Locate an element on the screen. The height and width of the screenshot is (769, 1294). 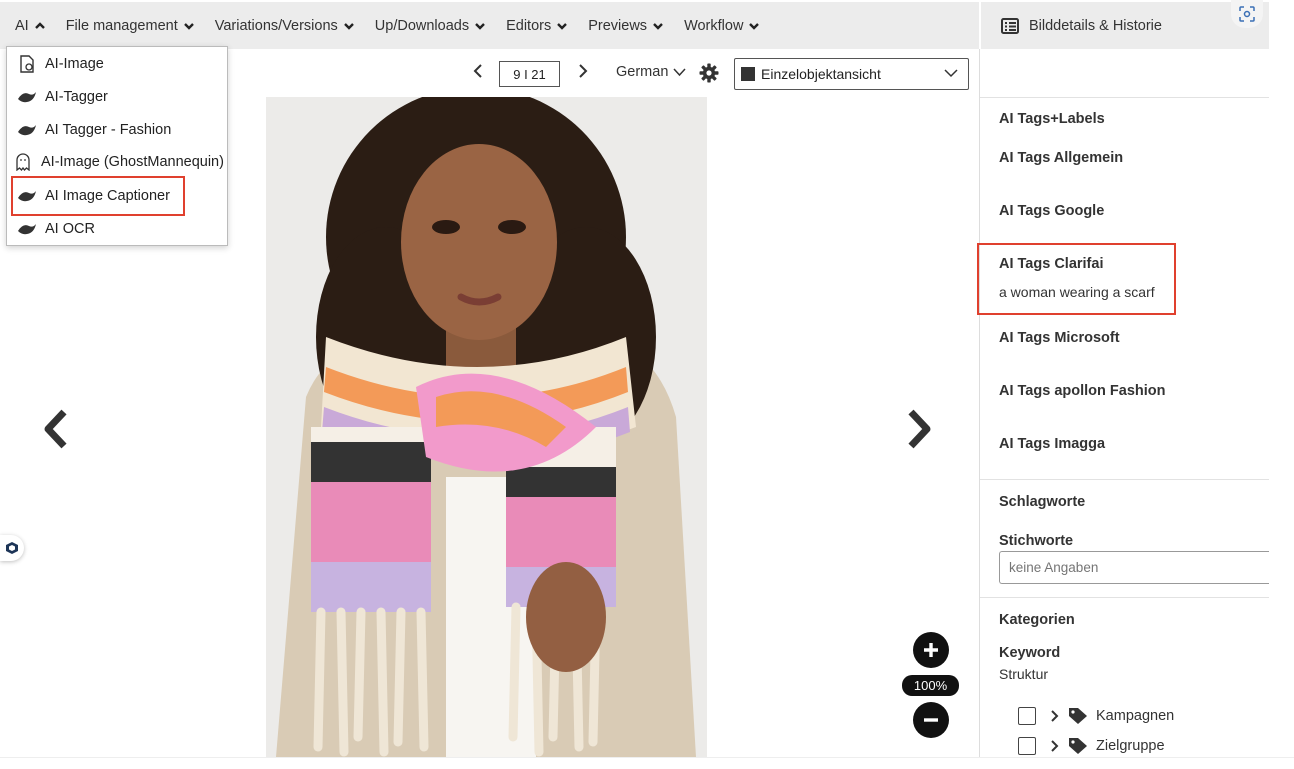
ai-menu-item-ai-image: AI-Image is located at coordinates (60, 64).